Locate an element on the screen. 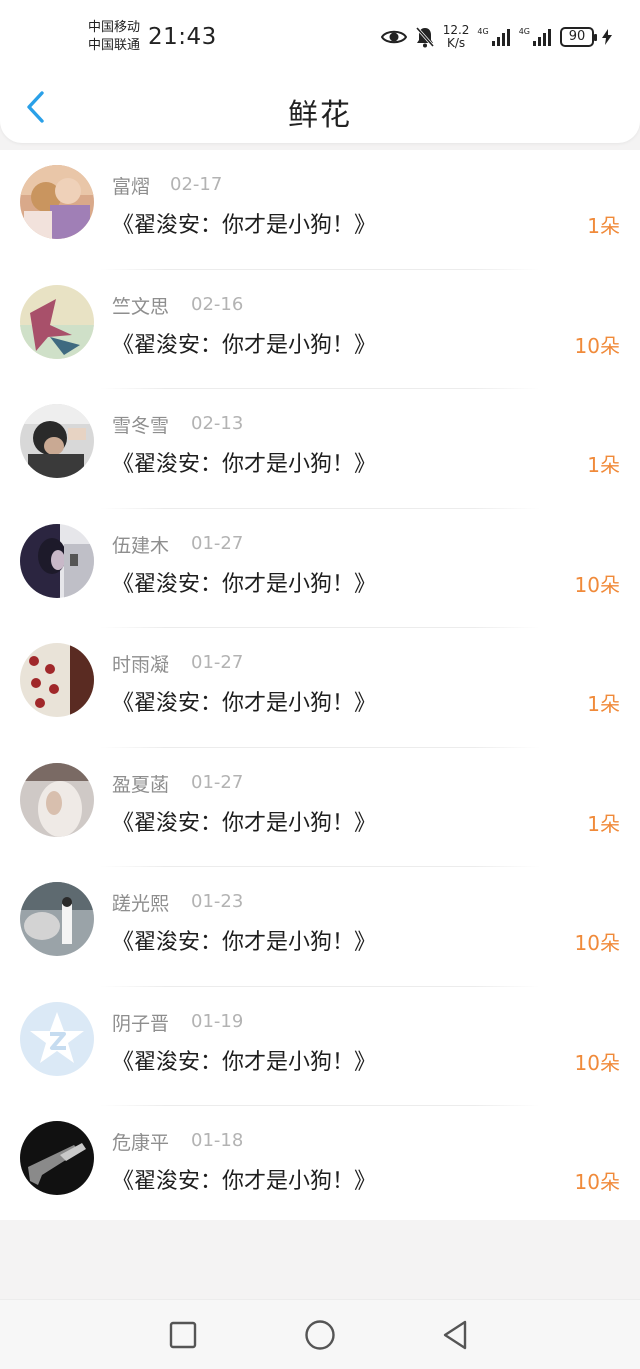  sender-name: 伍建木 is located at coordinates (141, 545).